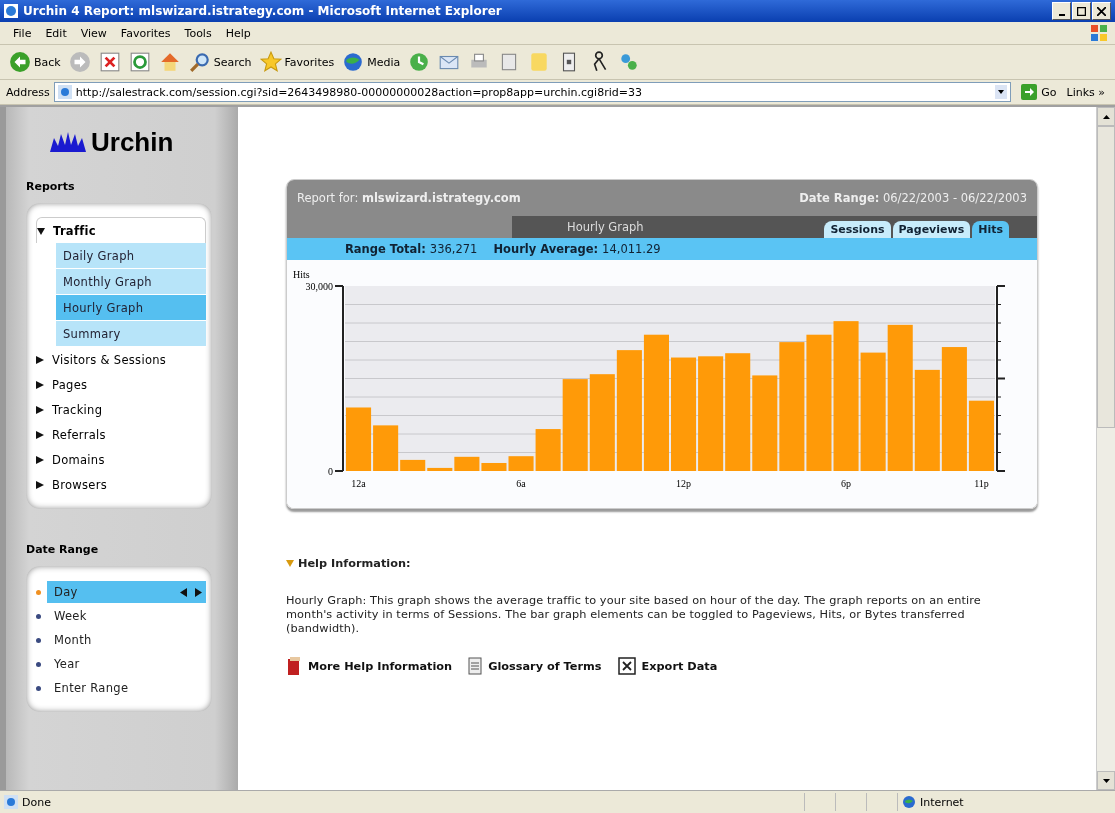 The image size is (1115, 813). I want to click on maximize-icon, so click(1081, 11).